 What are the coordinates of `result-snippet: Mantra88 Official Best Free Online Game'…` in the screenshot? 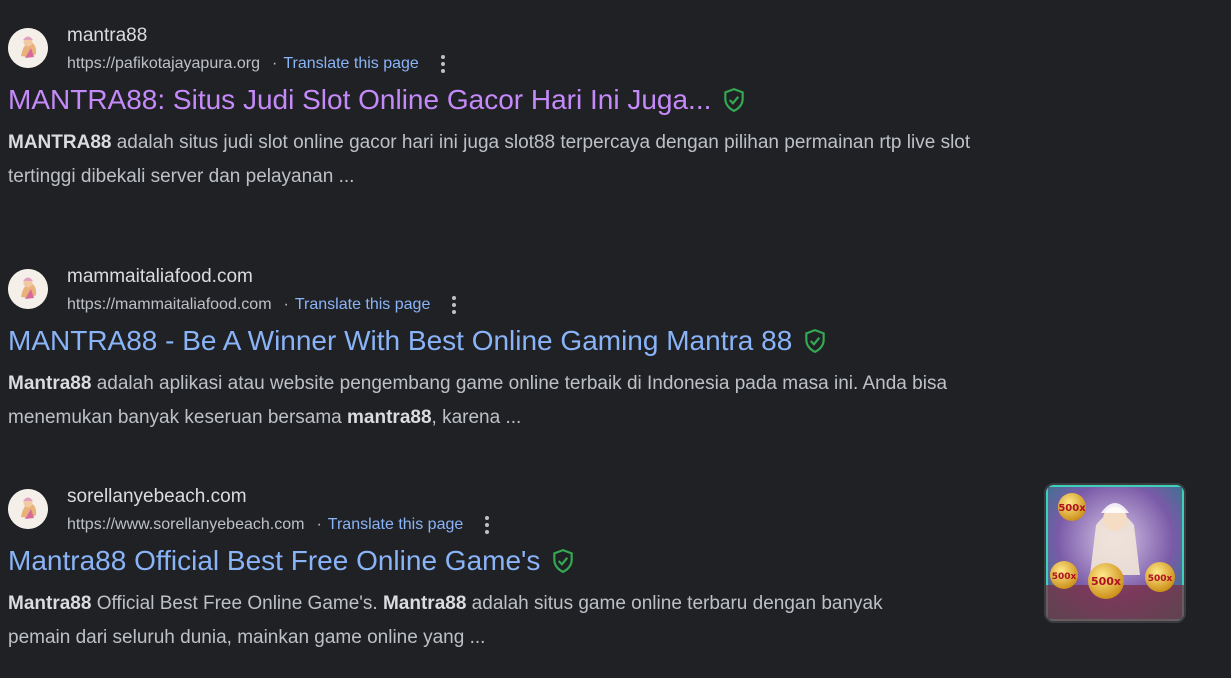 It's located at (508, 621).